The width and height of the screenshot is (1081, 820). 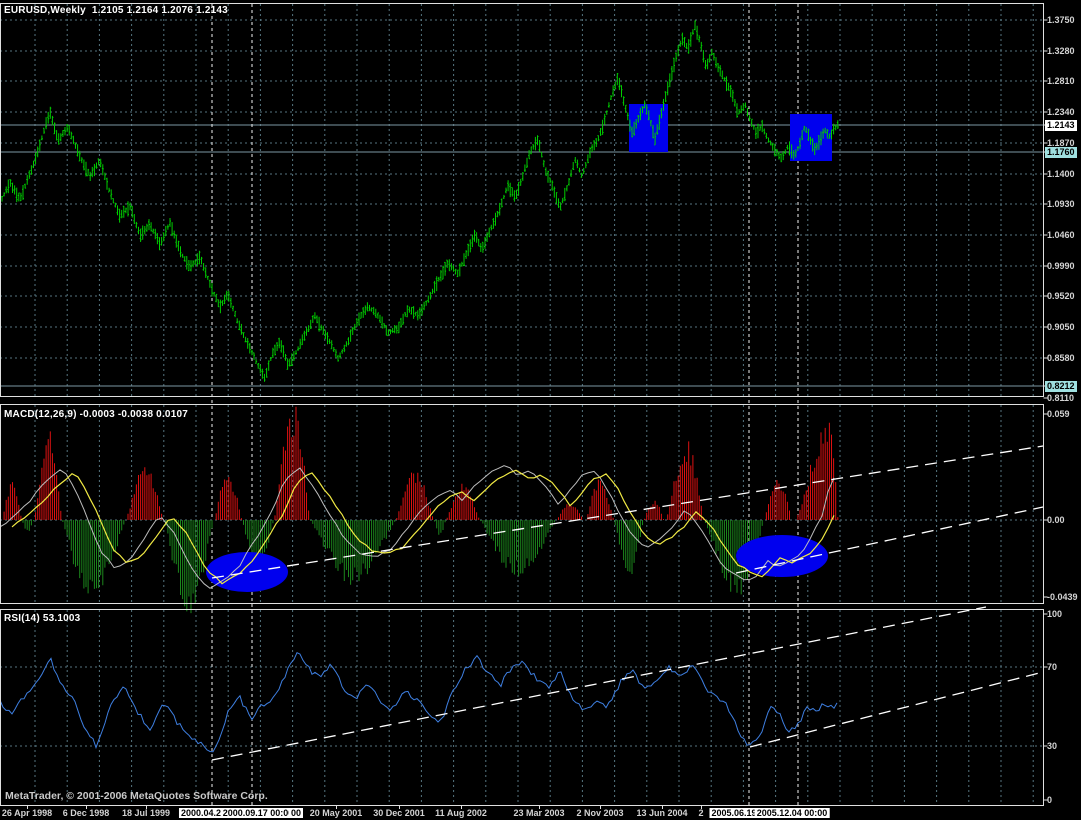 I want to click on rsi-axis-label: 70, so click(x=1052, y=667).